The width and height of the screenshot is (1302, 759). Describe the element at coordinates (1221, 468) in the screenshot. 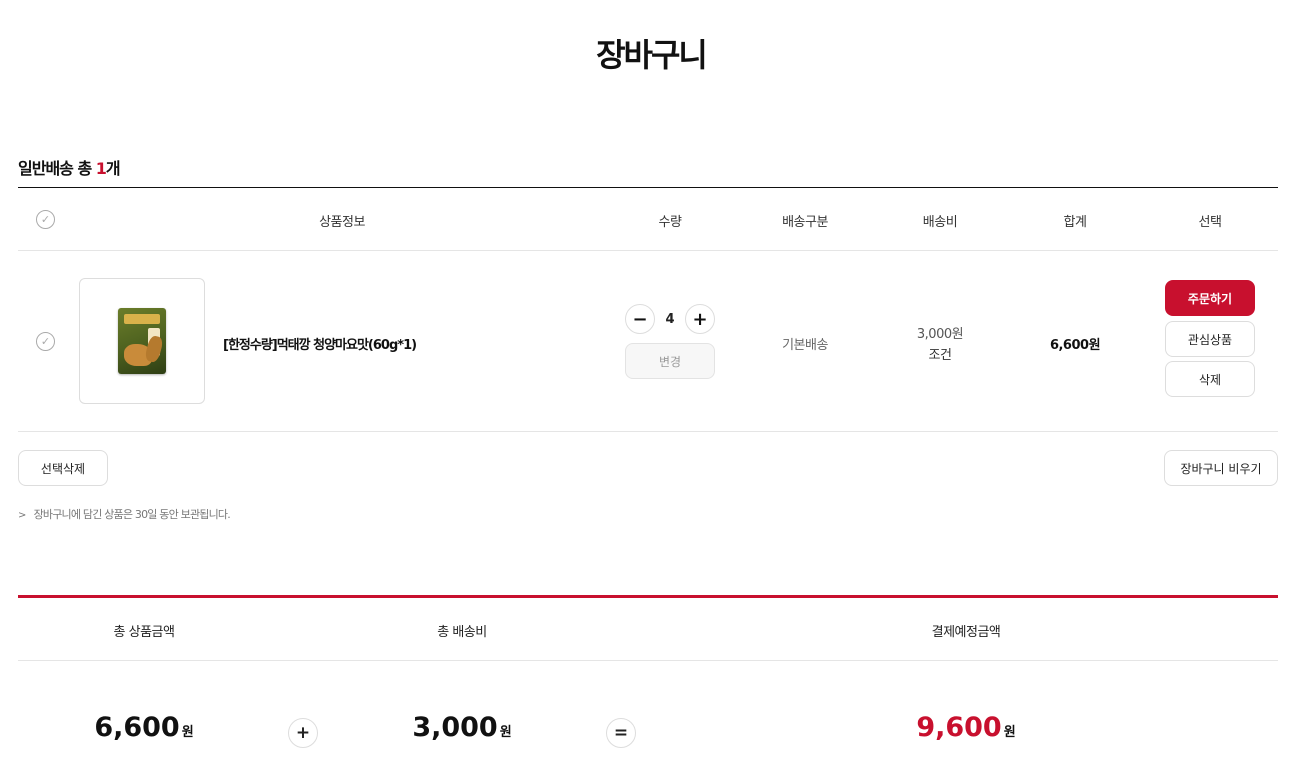

I see `empty-cart-button: 장바구니 비우기` at that location.